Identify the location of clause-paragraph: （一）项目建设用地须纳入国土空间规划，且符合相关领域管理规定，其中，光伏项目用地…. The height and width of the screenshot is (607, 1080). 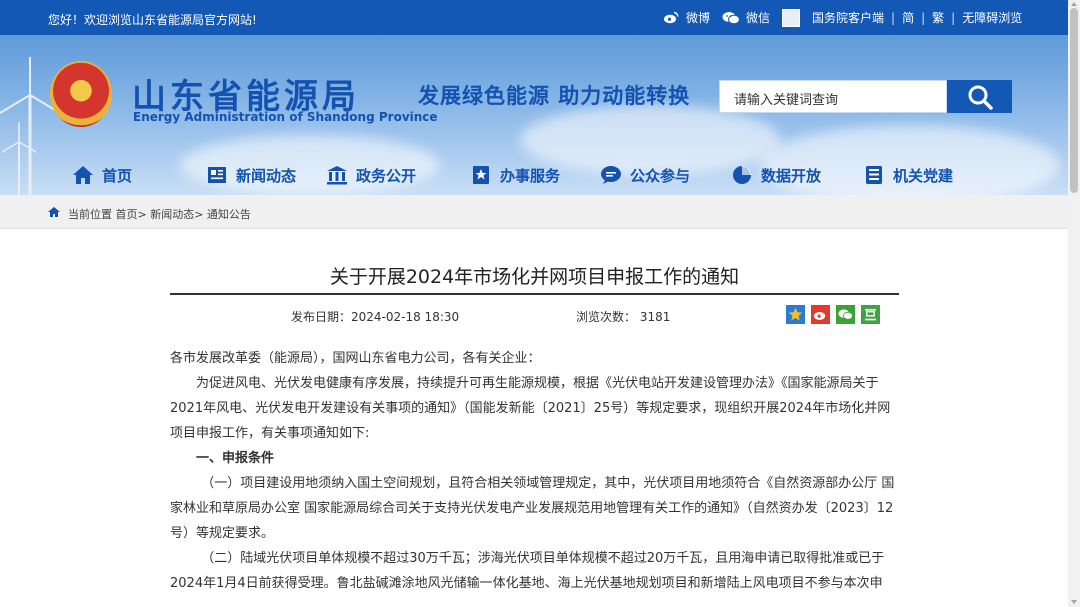
(532, 508).